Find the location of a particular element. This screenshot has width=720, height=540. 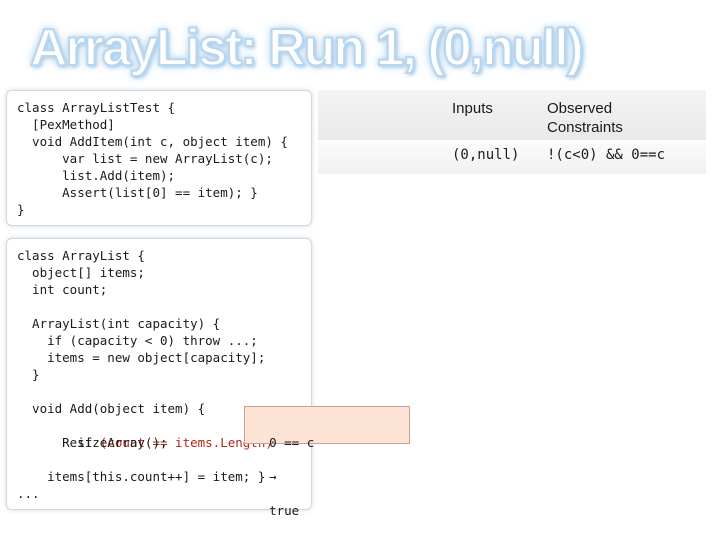

test-code-line: class ArrayListTest { is located at coordinates (96, 107).